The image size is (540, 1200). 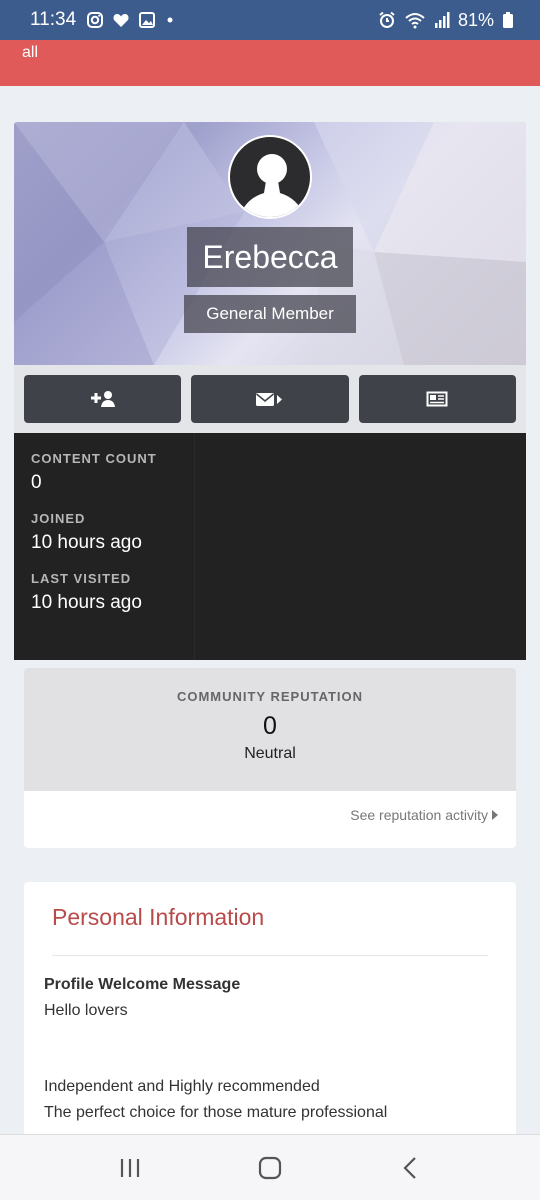 I want to click on battery-level: 81%, so click(x=475, y=19).